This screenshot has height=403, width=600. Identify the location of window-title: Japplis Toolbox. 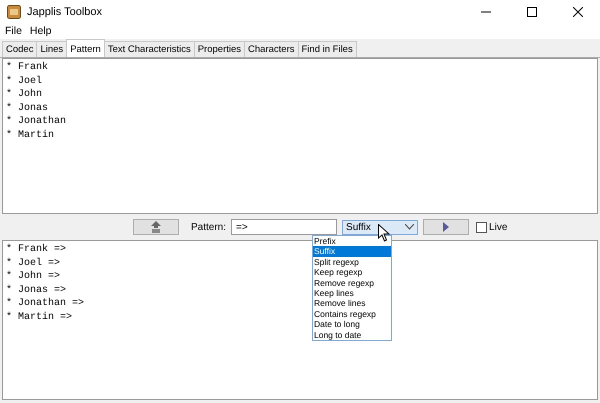
(64, 12).